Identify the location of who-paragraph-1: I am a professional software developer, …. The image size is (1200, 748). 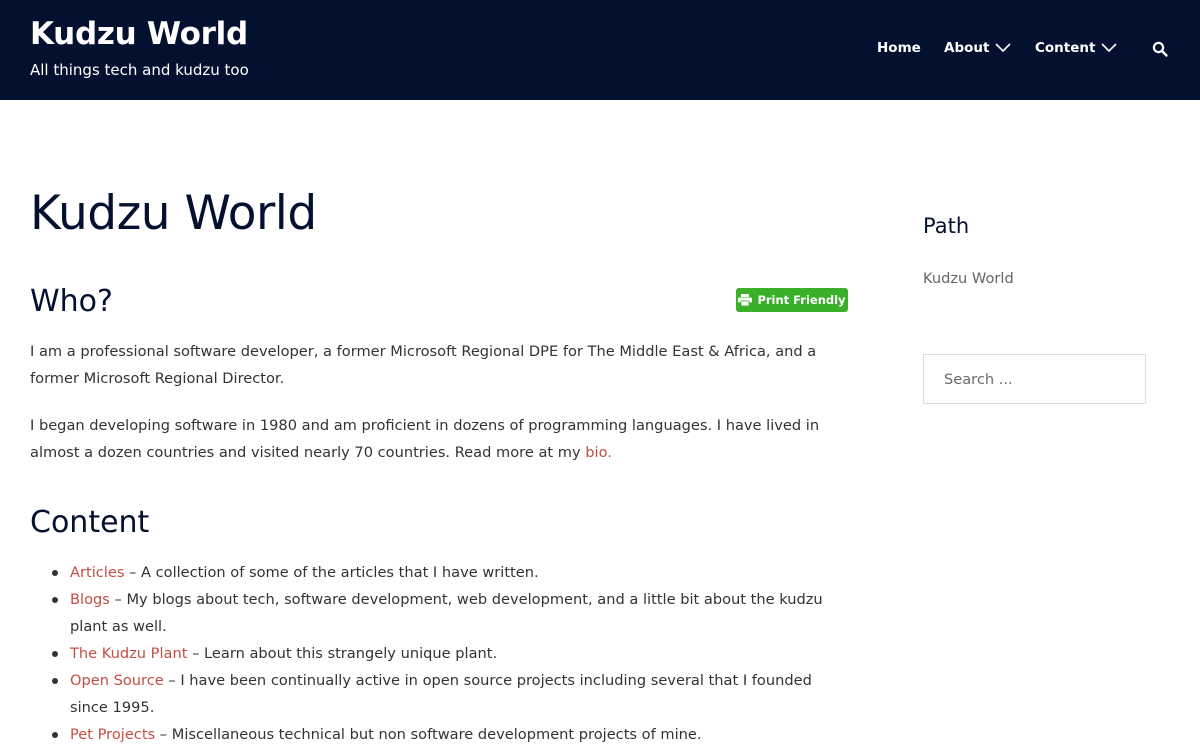
(423, 365).